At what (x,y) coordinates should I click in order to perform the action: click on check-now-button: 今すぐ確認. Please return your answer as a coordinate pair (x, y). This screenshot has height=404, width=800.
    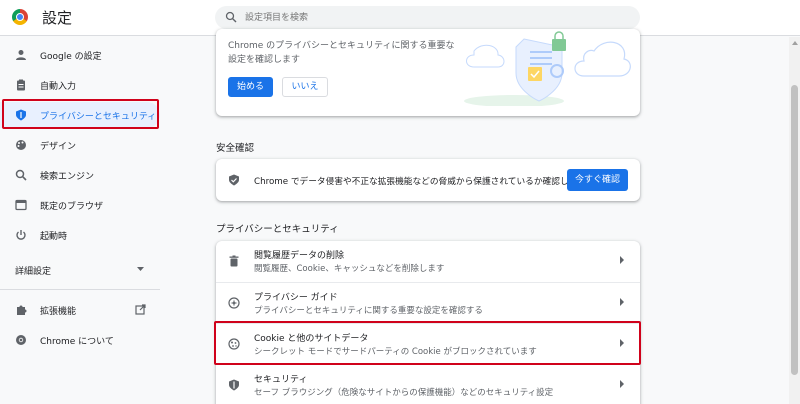
    Looking at the image, I should click on (597, 180).